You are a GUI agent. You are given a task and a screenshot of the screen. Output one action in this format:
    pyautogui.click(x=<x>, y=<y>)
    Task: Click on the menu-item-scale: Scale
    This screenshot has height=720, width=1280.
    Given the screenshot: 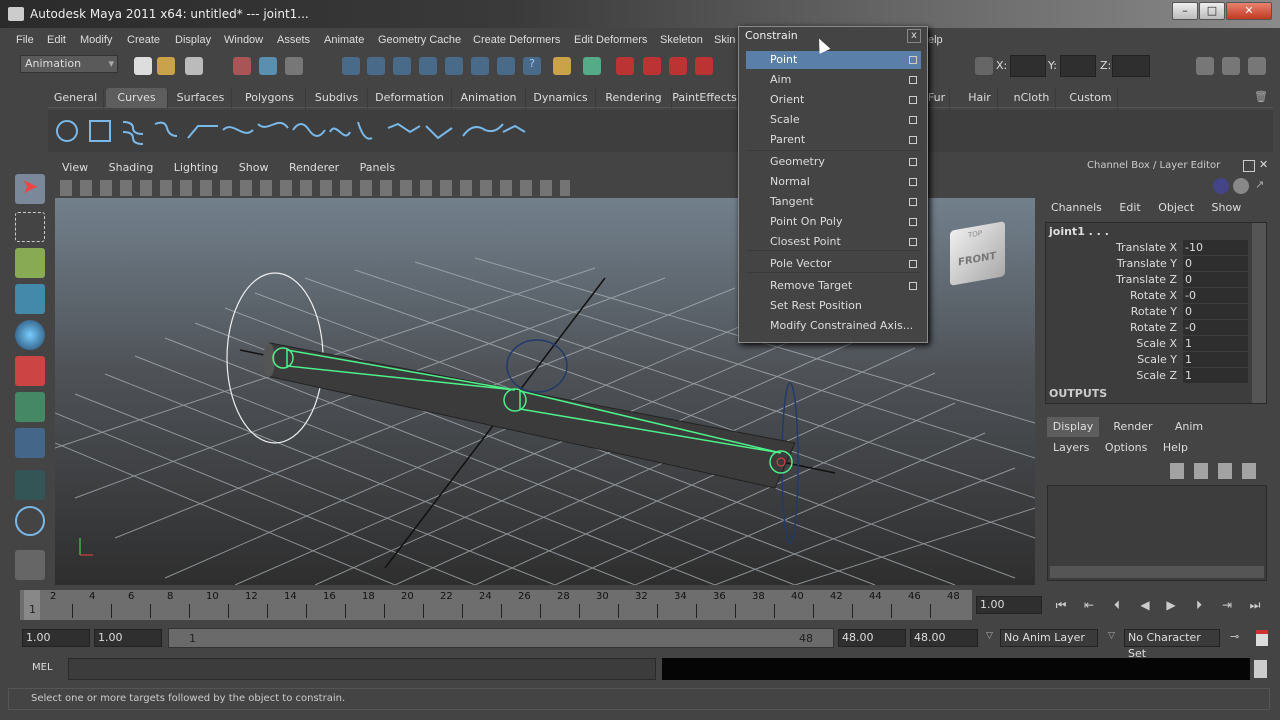 What is the action you would take?
    pyautogui.click(x=833, y=120)
    